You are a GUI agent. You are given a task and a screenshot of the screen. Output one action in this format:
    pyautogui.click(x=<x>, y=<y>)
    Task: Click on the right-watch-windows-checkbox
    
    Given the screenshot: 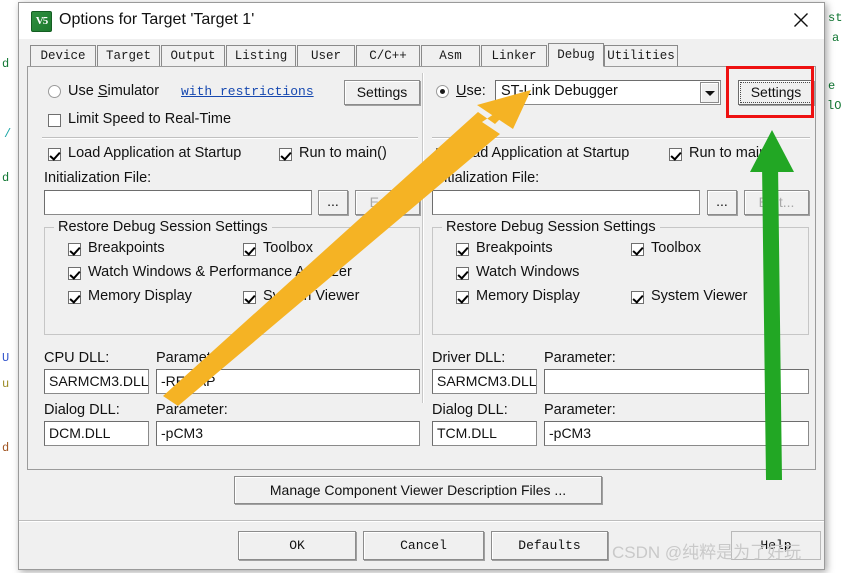 What is the action you would take?
    pyautogui.click(x=462, y=273)
    